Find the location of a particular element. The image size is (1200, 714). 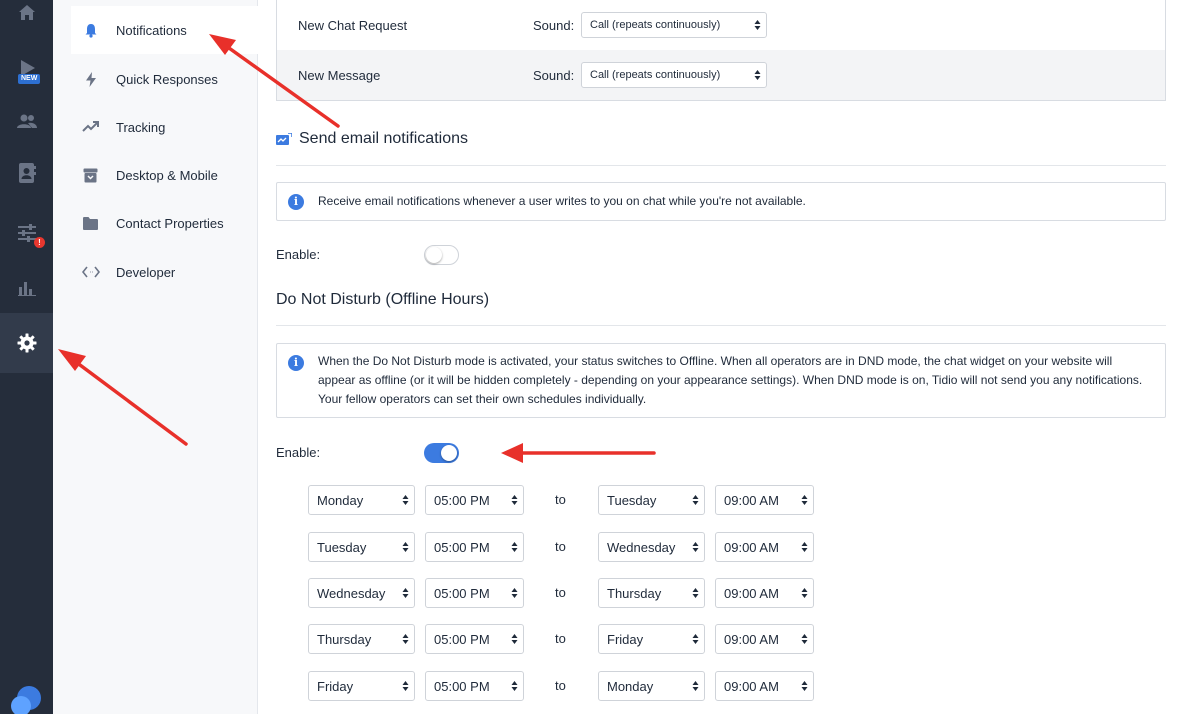

dnd-section-title: Do Not Disturb (Offline Hours) is located at coordinates (383, 299).